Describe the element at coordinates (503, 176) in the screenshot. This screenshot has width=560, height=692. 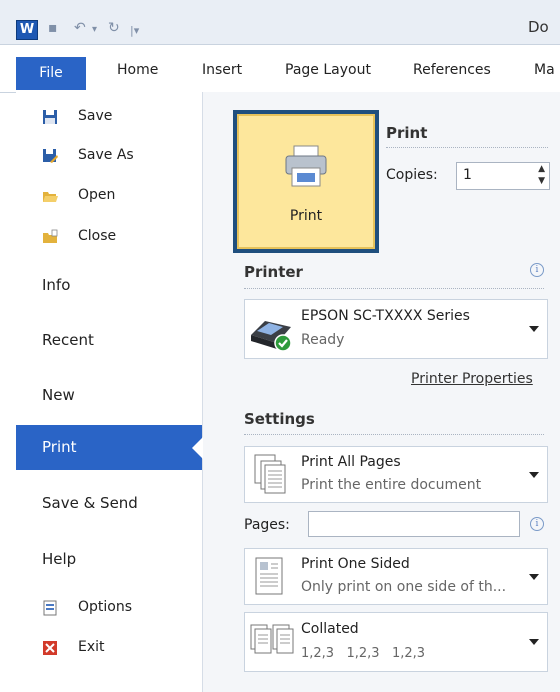
I see `copies-input: 1 ▲ ▼` at that location.